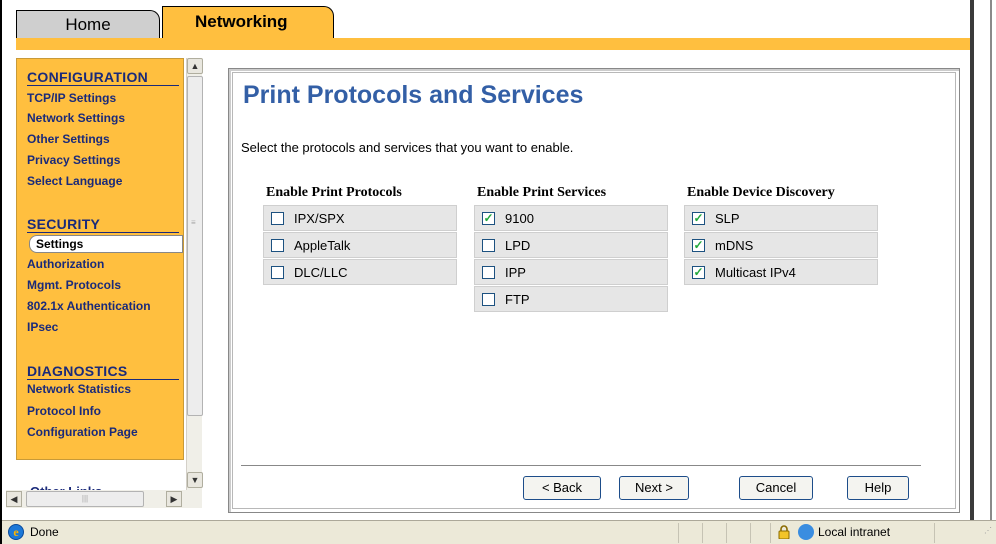 This screenshot has height=544, width=996. I want to click on nav-item-select-language: Select Language, so click(74, 181).